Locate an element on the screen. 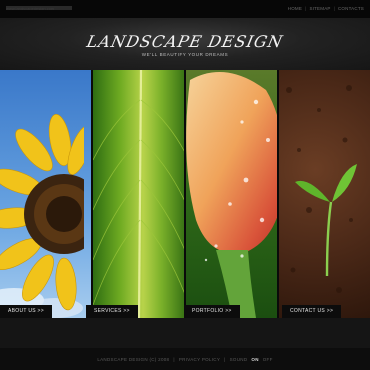 The height and width of the screenshot is (370, 370). about-us-button: ABOUT US >> is located at coordinates (26, 311).